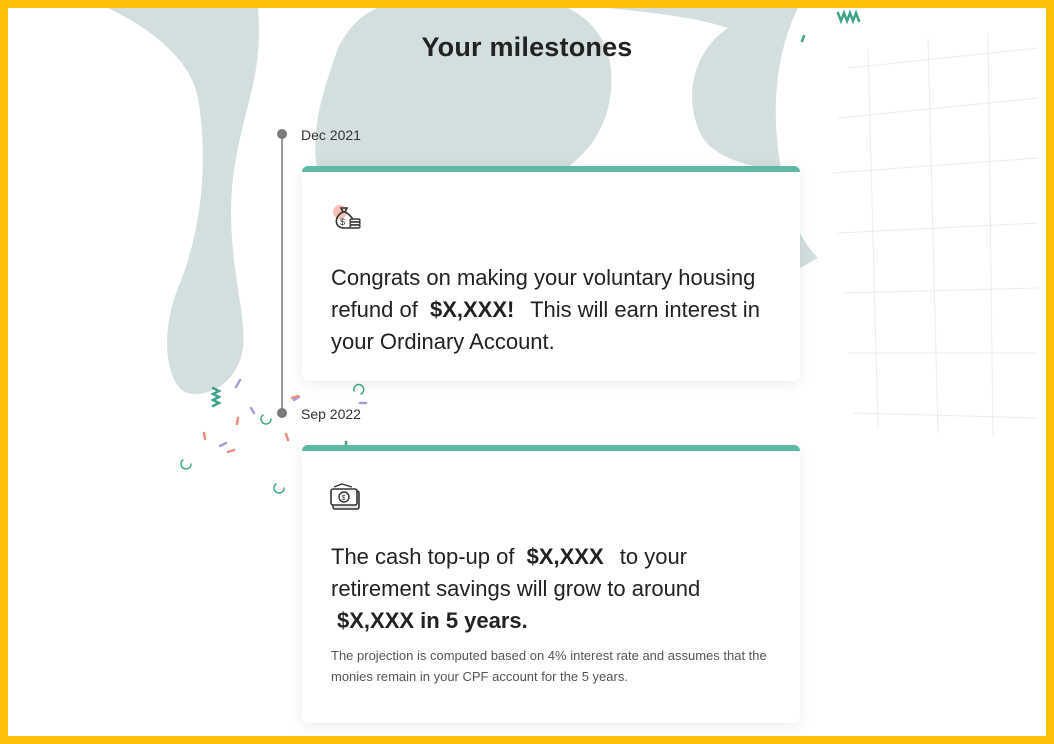 This screenshot has width=1054, height=744. Describe the element at coordinates (432, 620) in the screenshot. I see `projected-amount: $X,XXX in 5 years.` at that location.